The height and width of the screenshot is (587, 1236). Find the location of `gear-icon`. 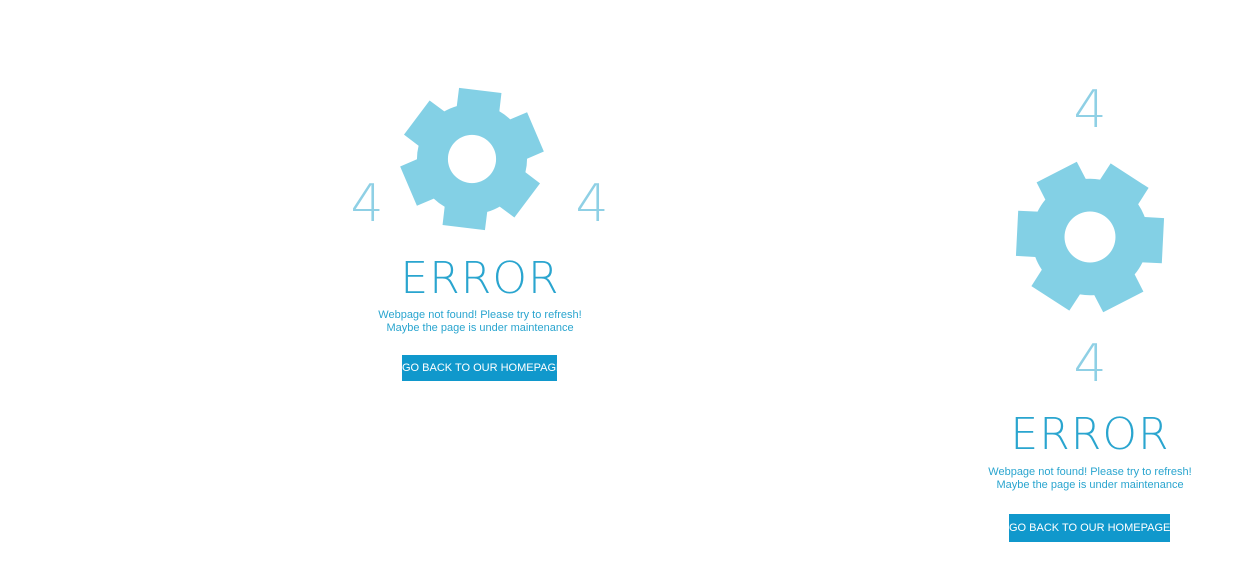

gear-icon is located at coordinates (1090, 237).